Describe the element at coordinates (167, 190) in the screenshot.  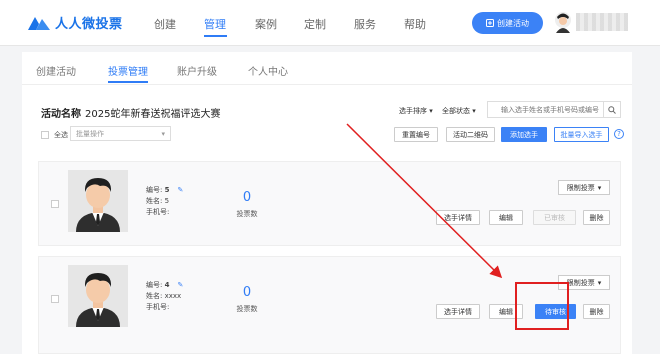
I see `id-value: 5` at that location.